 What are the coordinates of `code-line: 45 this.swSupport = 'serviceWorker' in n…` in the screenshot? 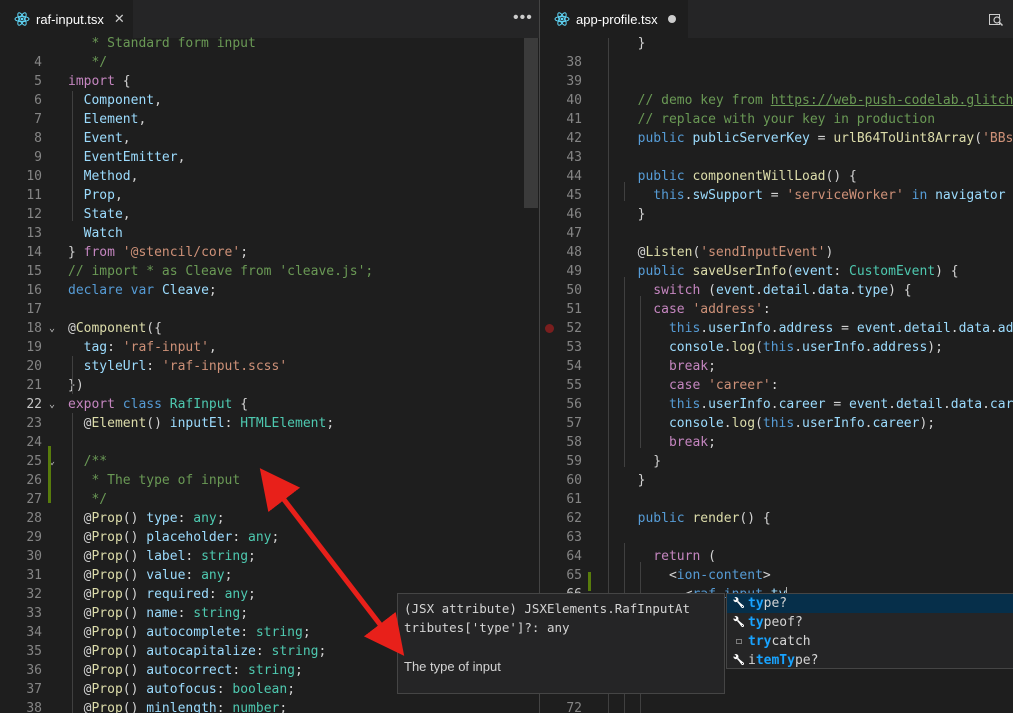 It's located at (776, 195).